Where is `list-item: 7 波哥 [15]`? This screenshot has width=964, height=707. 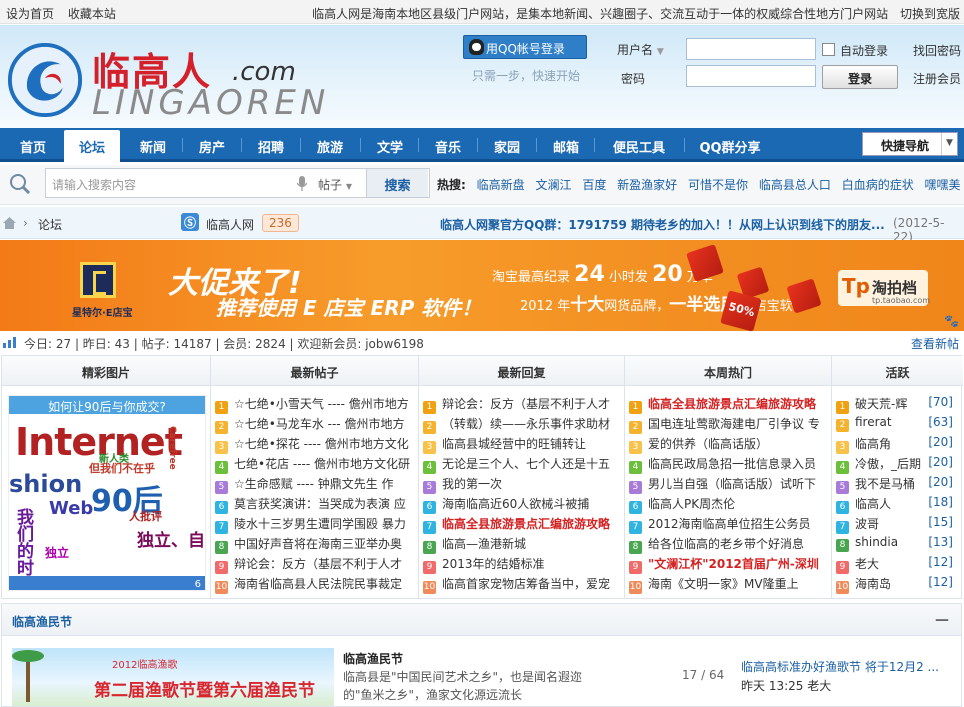
list-item: 7 波哥 [15] is located at coordinates (897, 525).